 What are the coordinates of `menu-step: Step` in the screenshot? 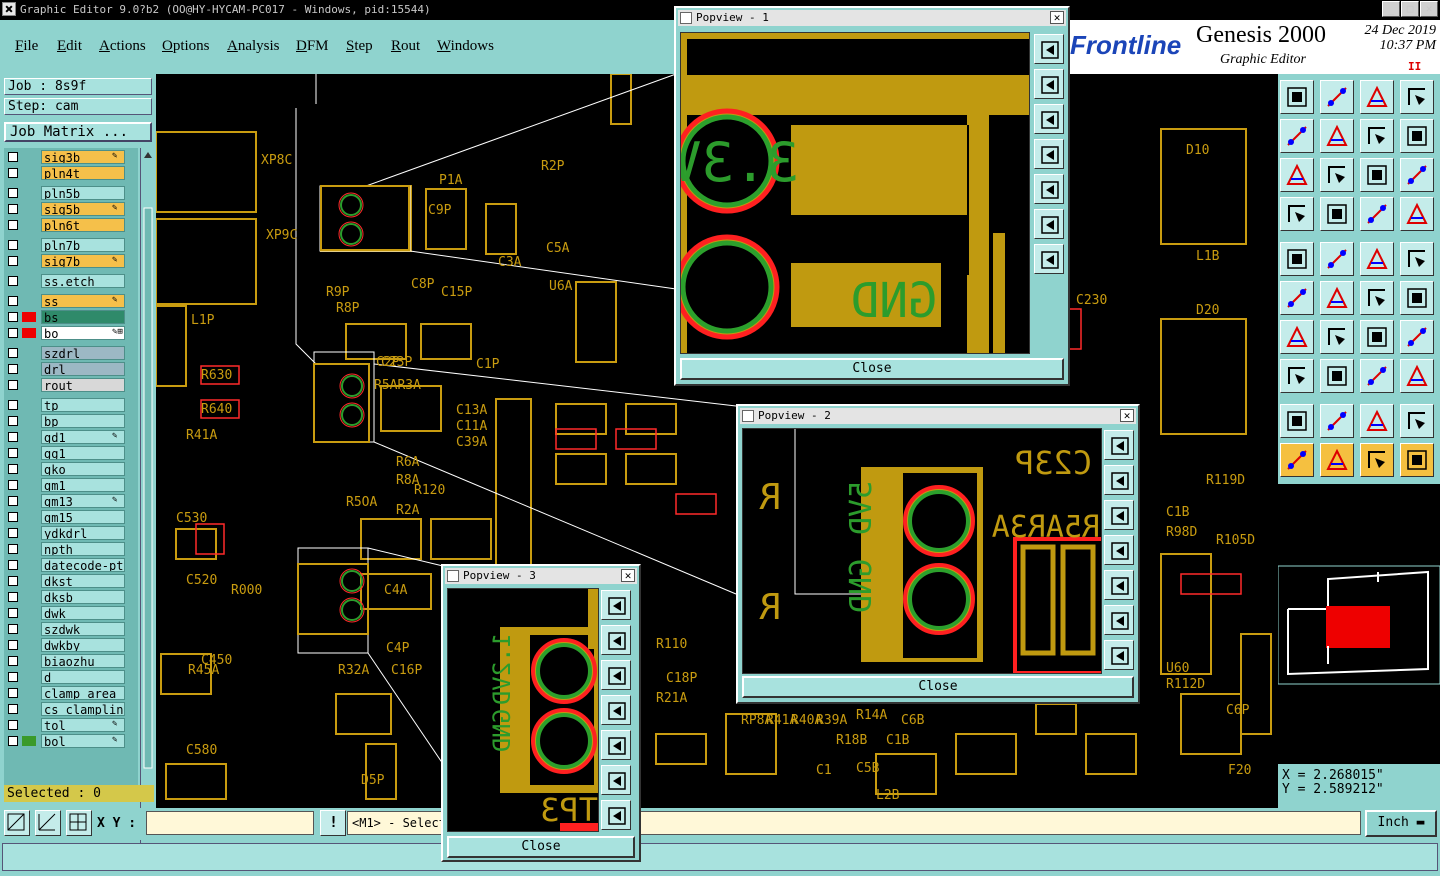 It's located at (359, 46).